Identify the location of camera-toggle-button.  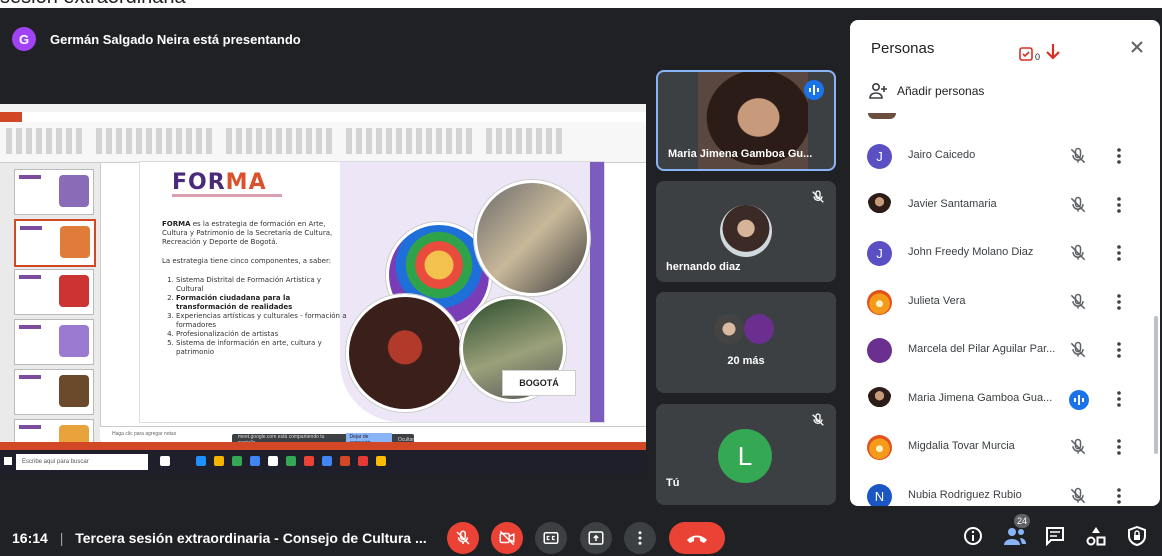
(507, 538).